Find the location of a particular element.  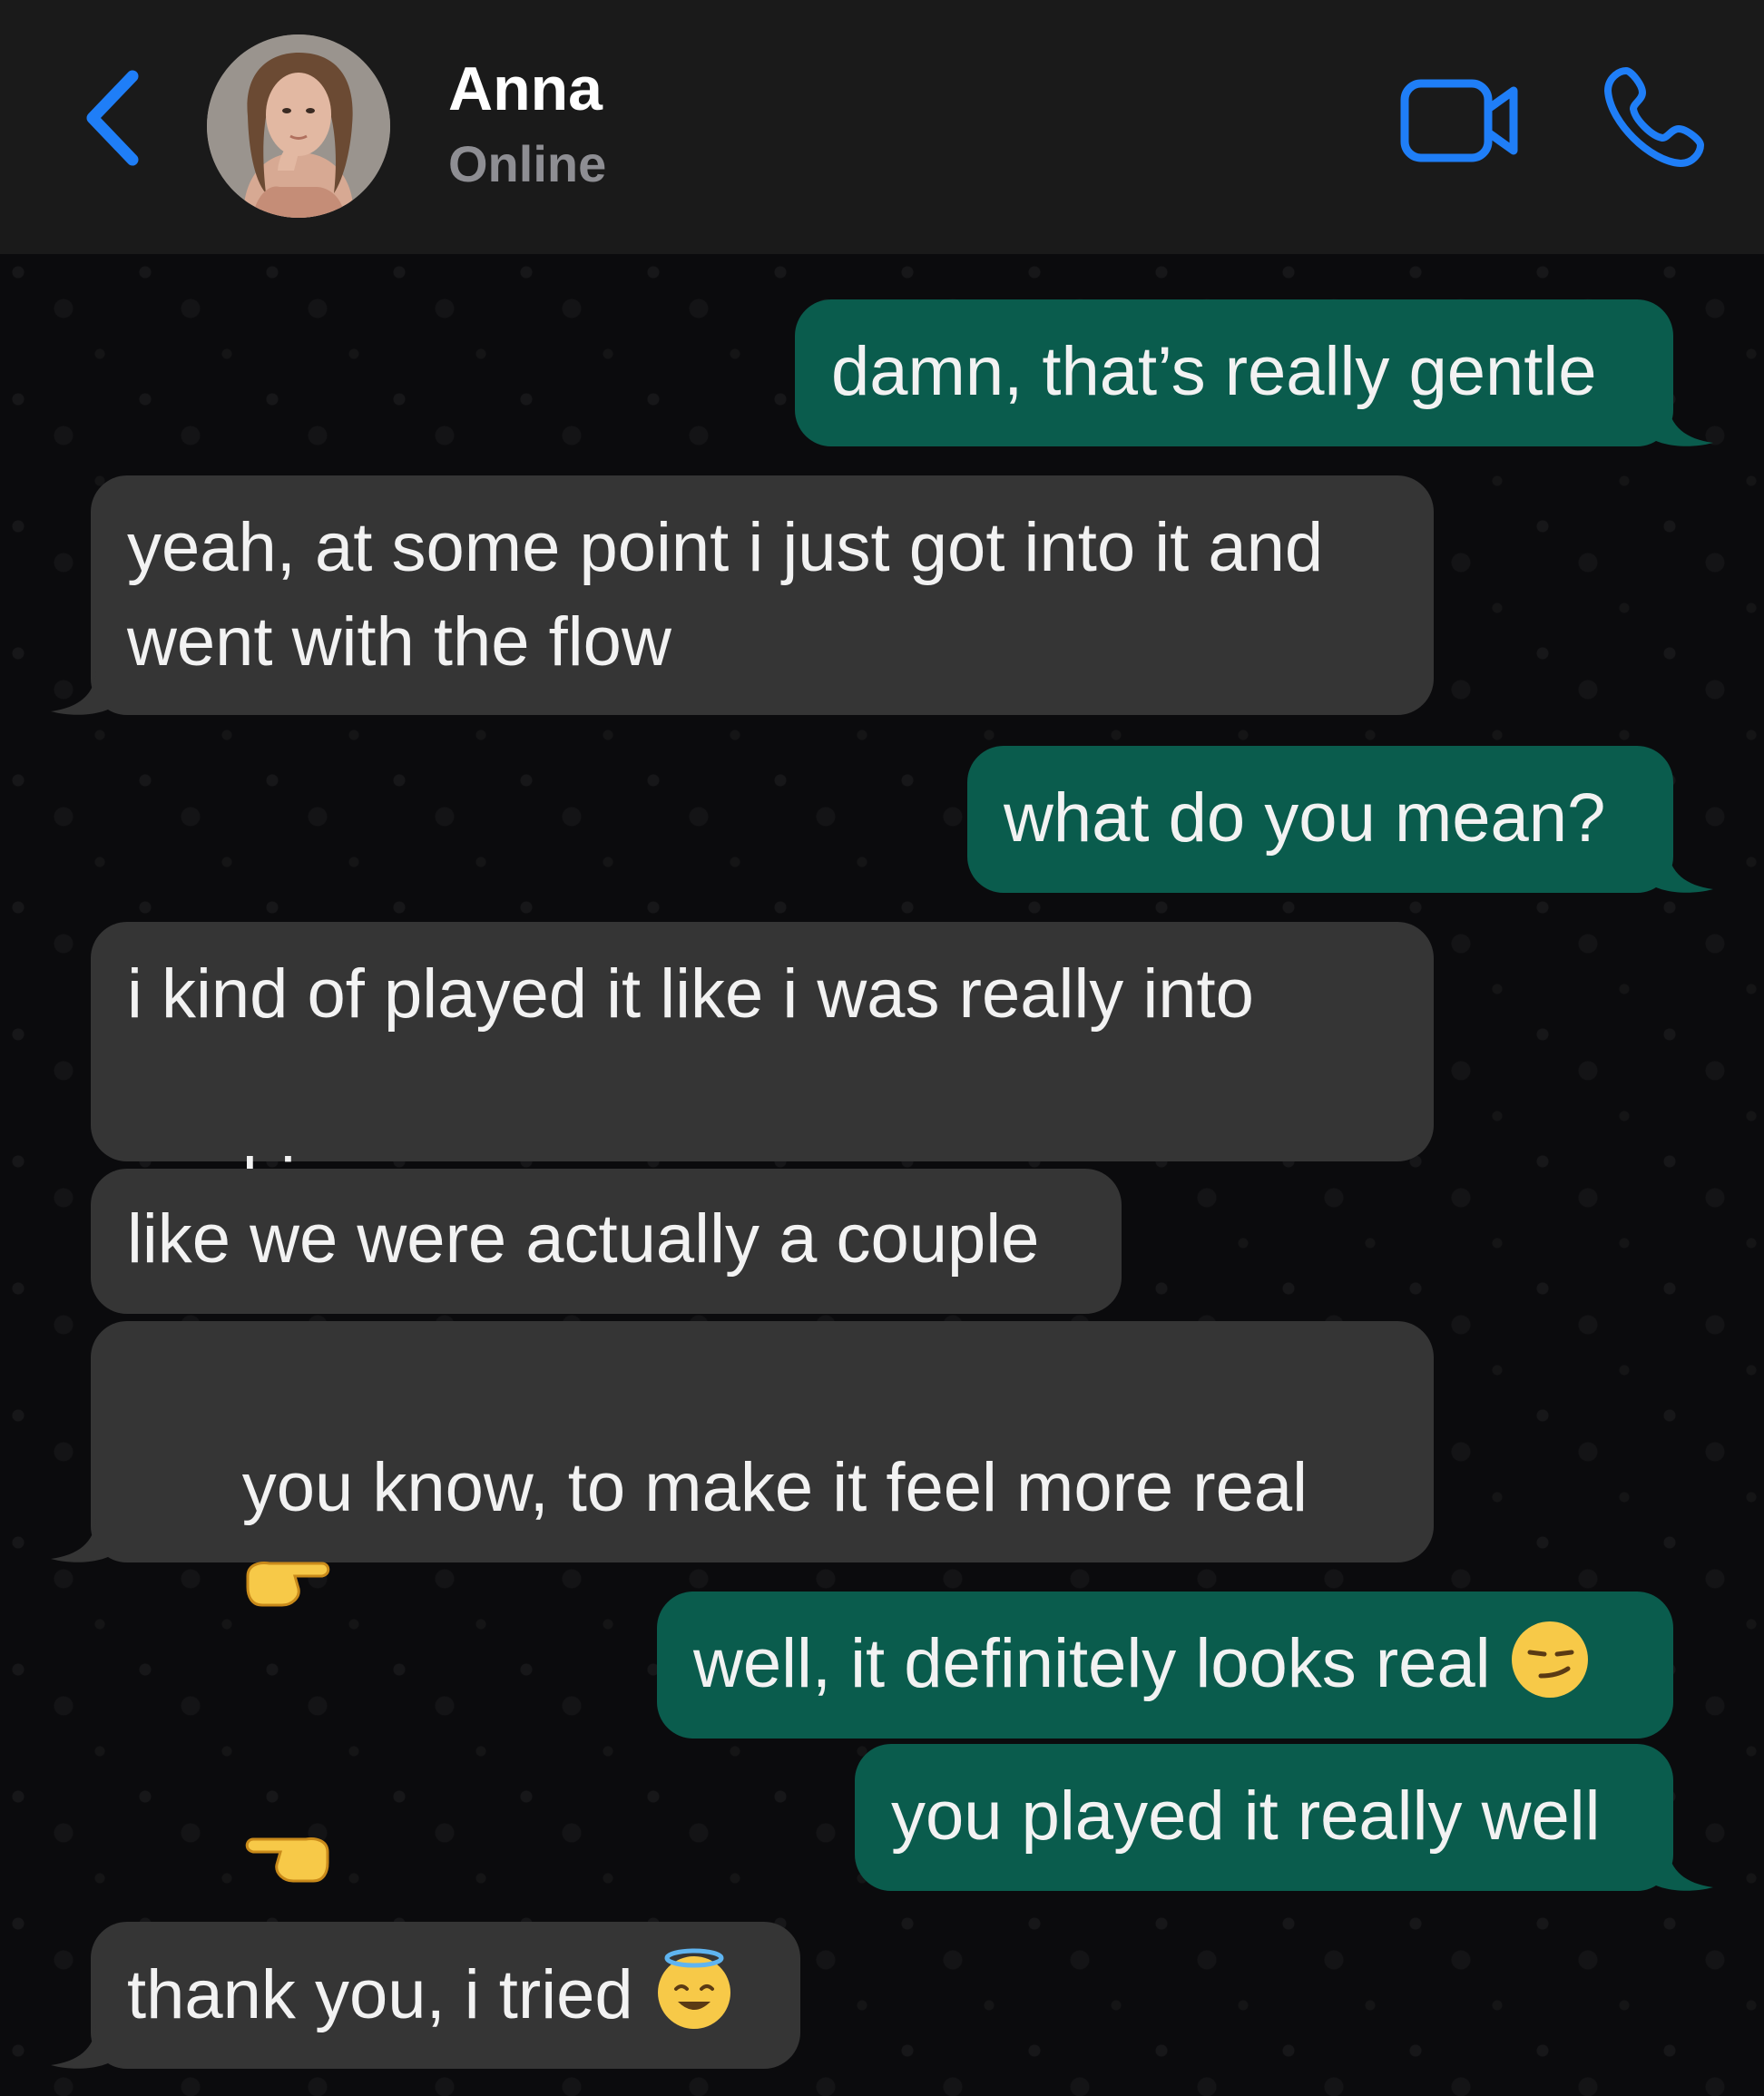

message-text: well, it definitely looks real is located at coordinates (1092, 1663).